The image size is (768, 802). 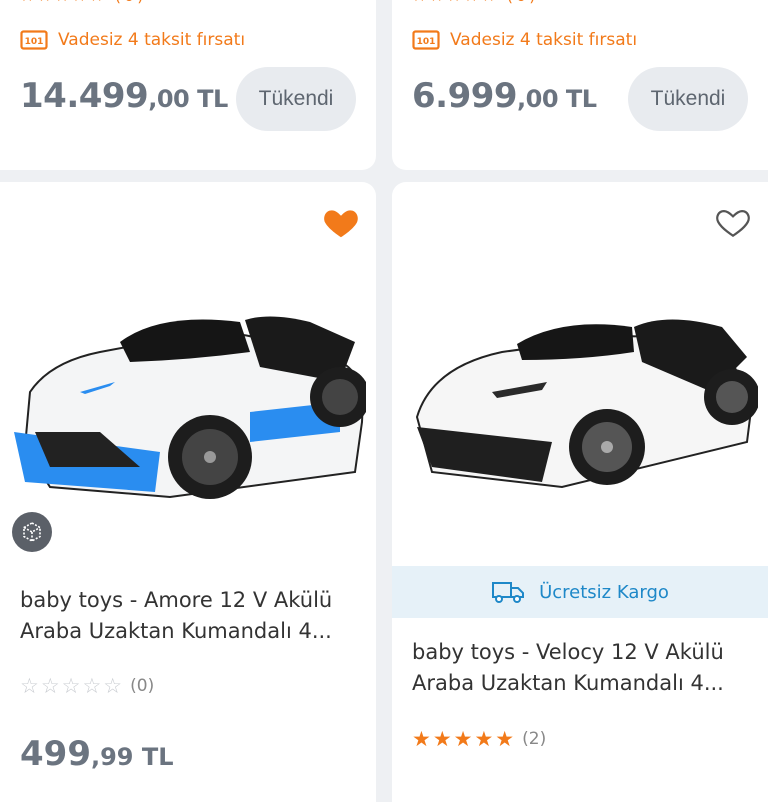 I want to click on price-main: 499, so click(x=55, y=754).